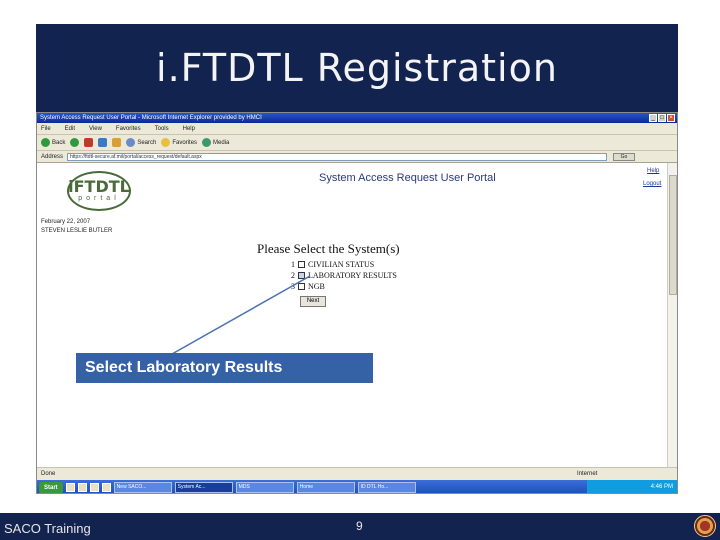 Image resolution: width=720 pixels, height=540 pixels. I want to click on go-button: Go, so click(624, 157).